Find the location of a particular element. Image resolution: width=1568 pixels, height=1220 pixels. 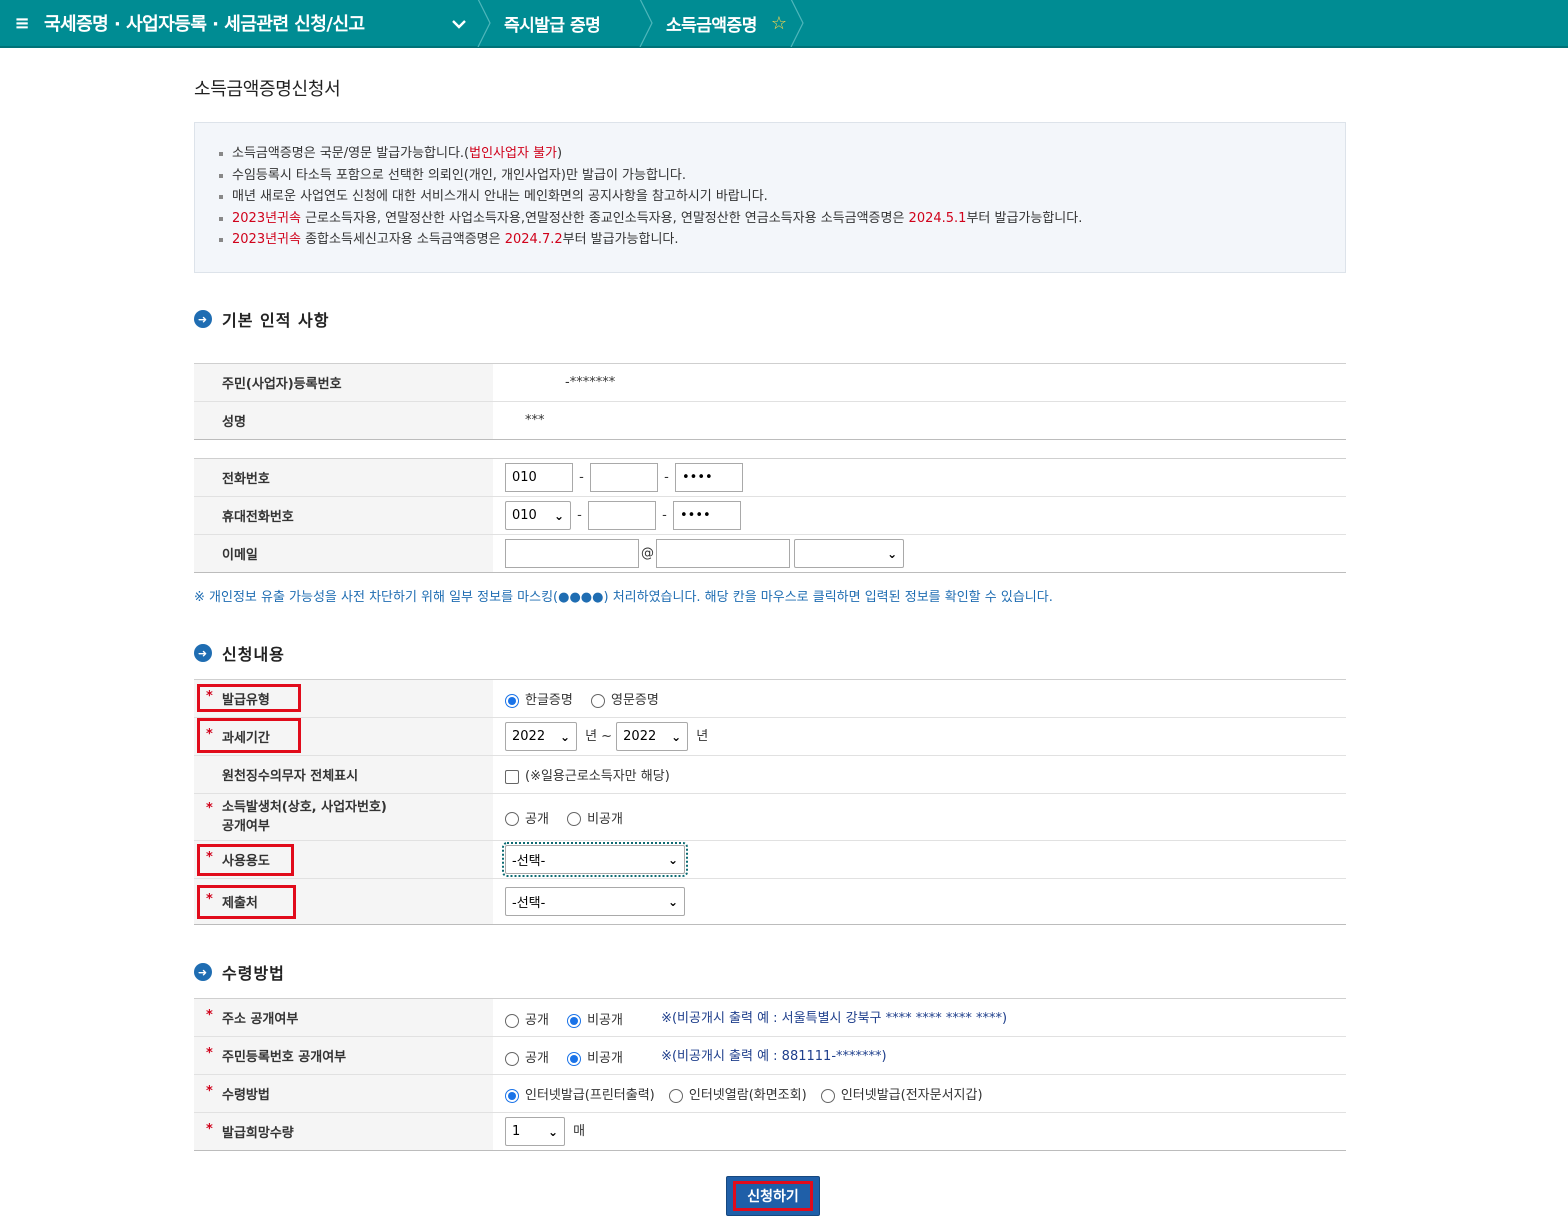

rrn-public-option: 공개 is located at coordinates (527, 1056).